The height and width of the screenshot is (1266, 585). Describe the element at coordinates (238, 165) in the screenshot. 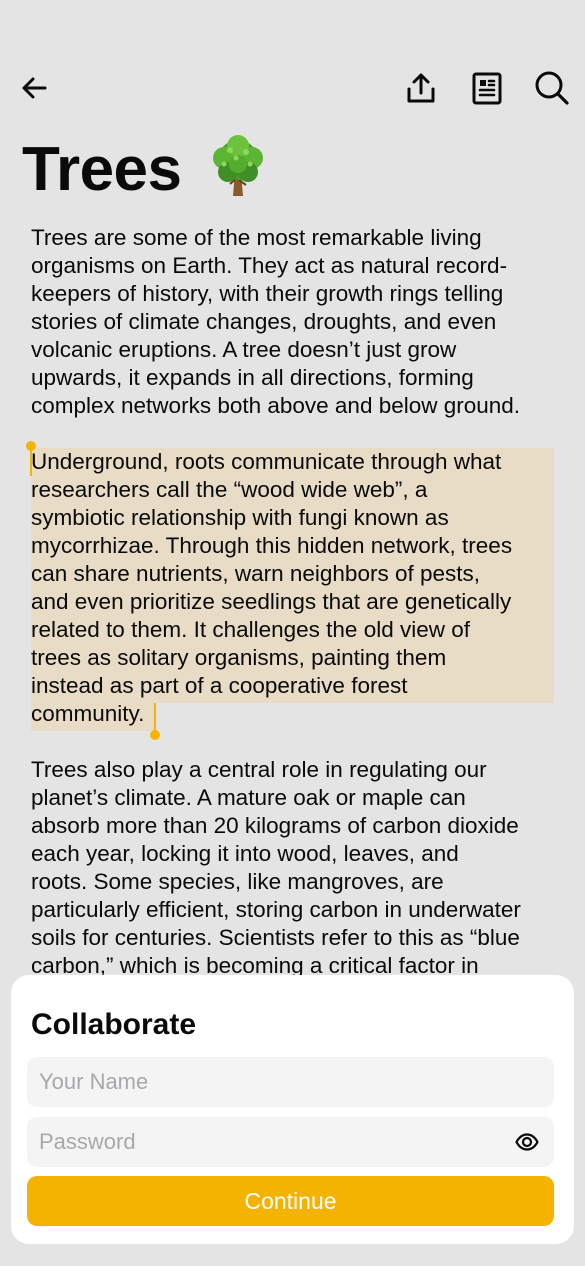

I see `tree-emoji-icon` at that location.